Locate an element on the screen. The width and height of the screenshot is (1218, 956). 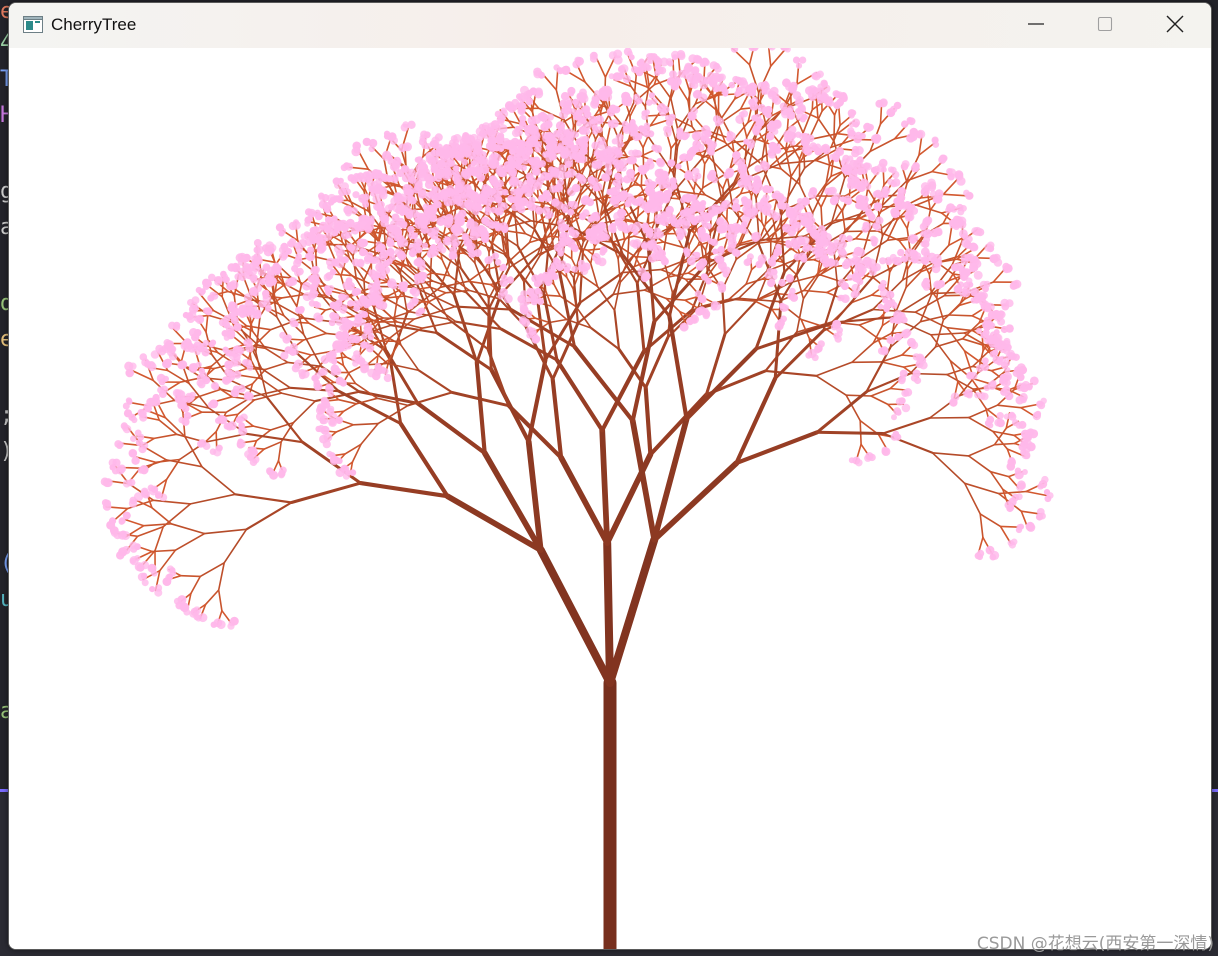
close-button is located at coordinates (1175, 25).